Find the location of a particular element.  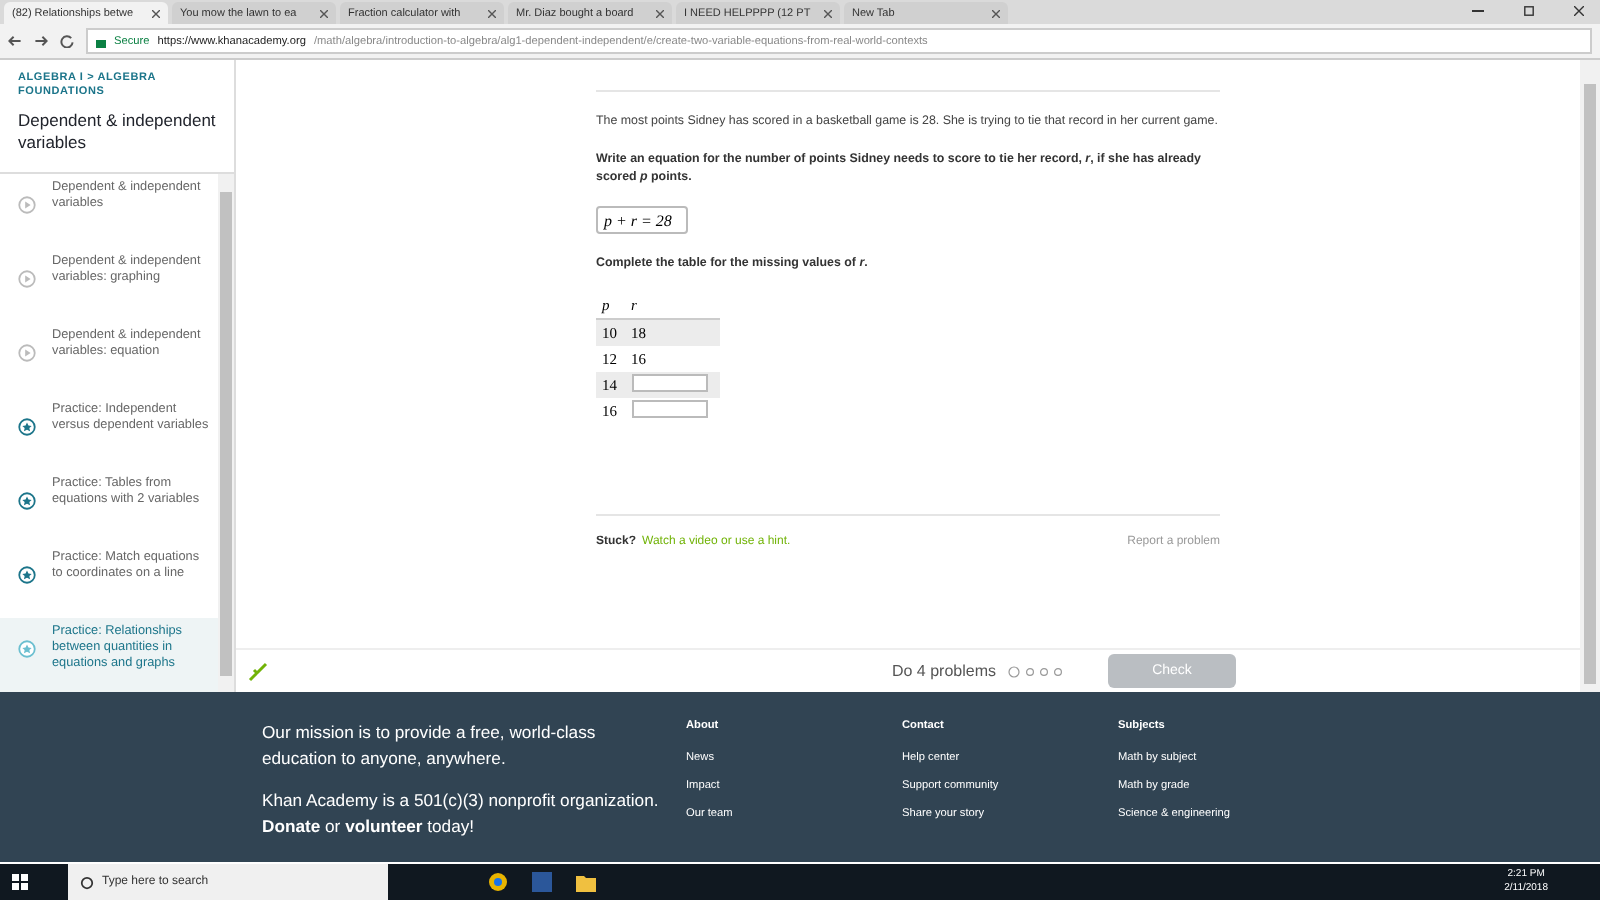

mission-text: Our mission is to provide a free, world-class education to anyone, anywhere. is located at coordinates (430, 746).